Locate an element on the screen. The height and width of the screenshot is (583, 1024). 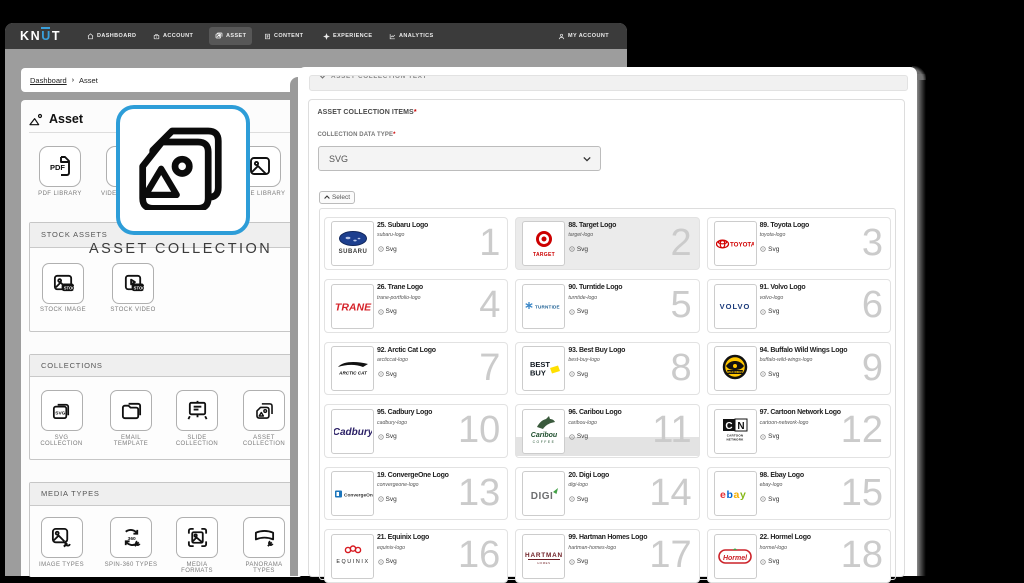
svg-text: e is located at coordinates (723, 495).